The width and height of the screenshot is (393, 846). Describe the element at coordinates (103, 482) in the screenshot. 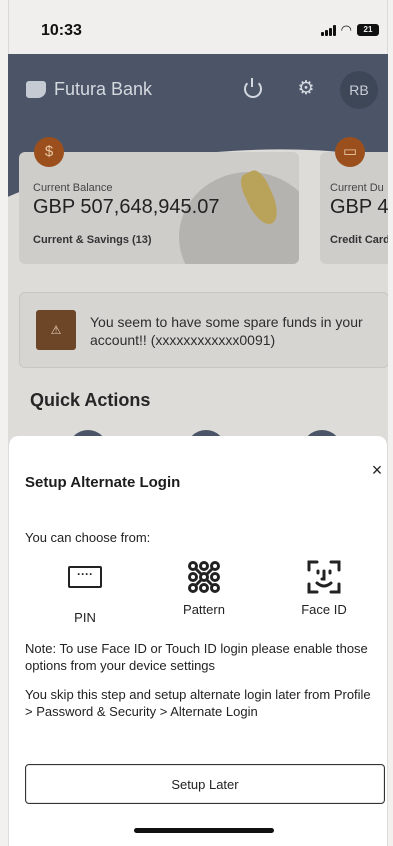

I see `sheet-title: Setup Alternate Login` at that location.